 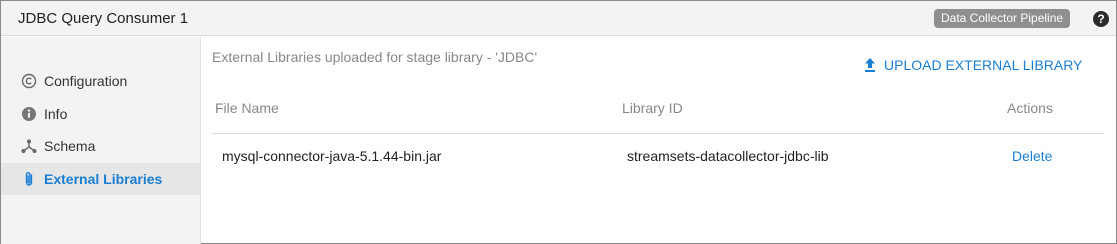 What do you see at coordinates (983, 65) in the screenshot?
I see `upload-label: UPLOAD EXTERNAL LIBRARY` at bounding box center [983, 65].